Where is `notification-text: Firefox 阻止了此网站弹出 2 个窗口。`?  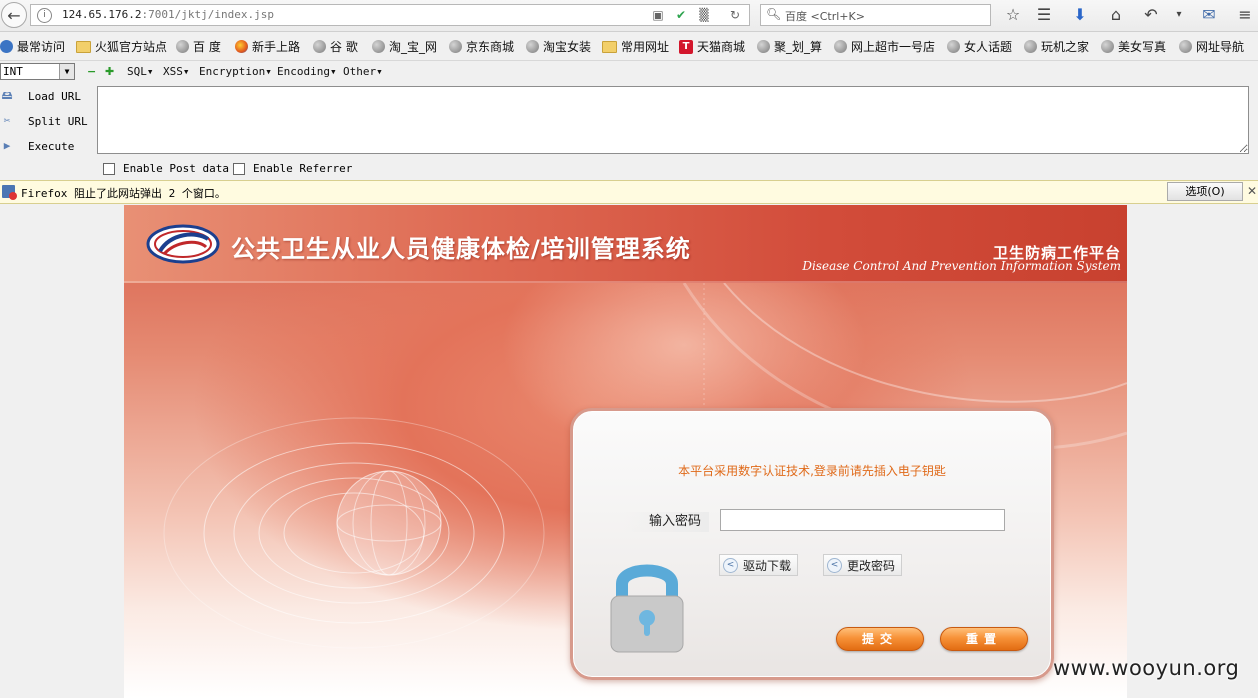 notification-text: Firefox 阻止了此网站弹出 2 个窗口。 is located at coordinates (123, 193).